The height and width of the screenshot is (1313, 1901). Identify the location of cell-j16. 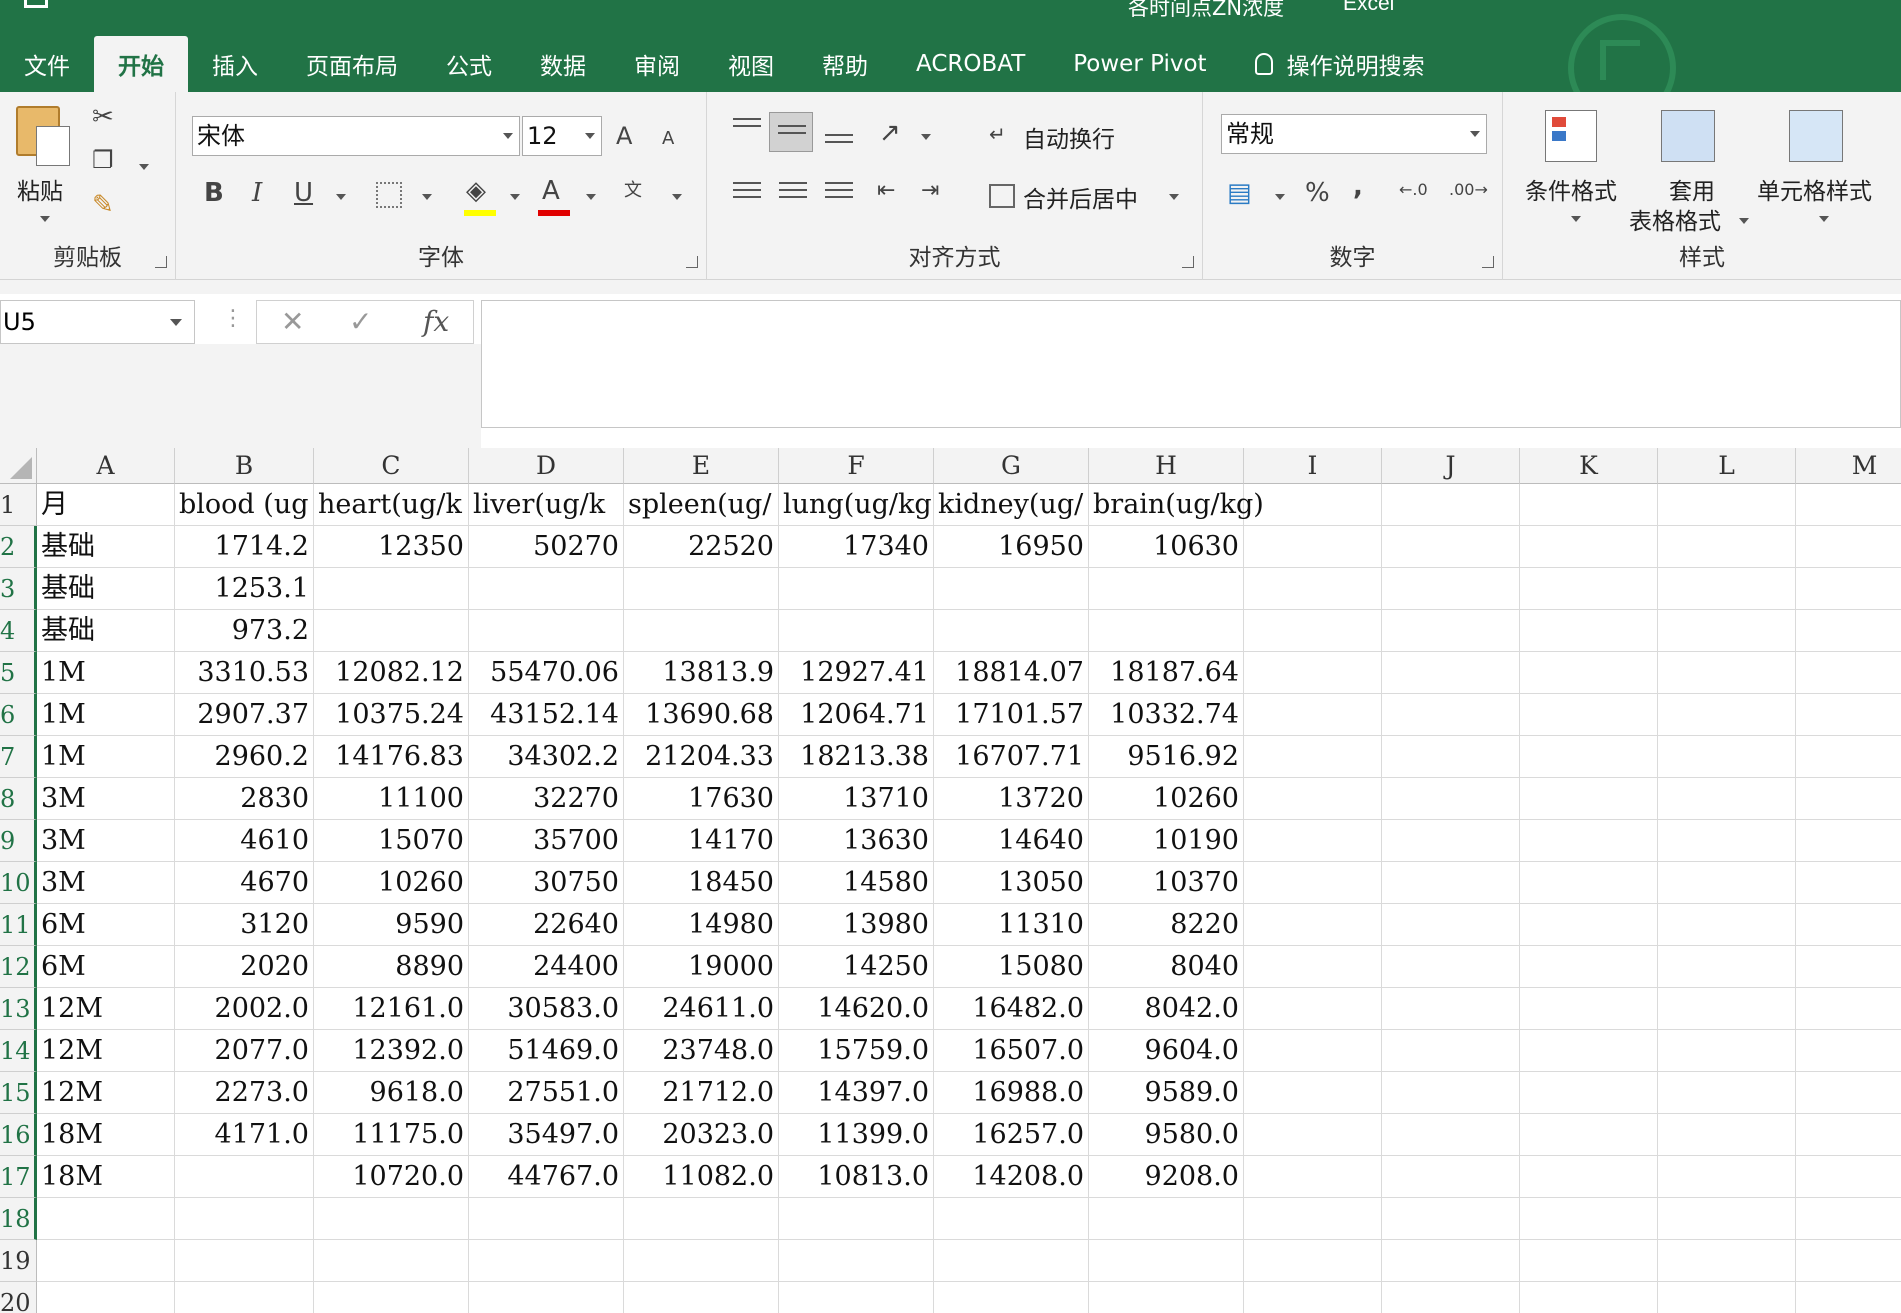
(1451, 1135).